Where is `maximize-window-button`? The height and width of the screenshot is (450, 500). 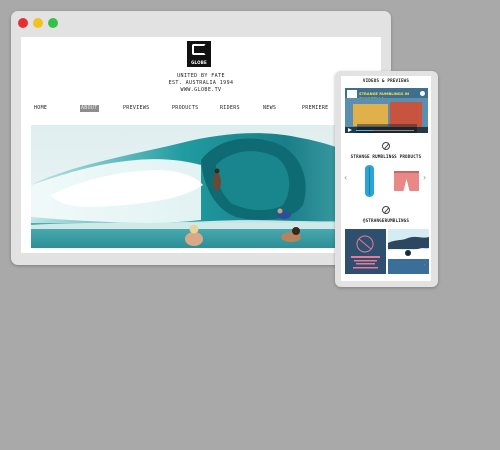 maximize-window-button is located at coordinates (53, 23).